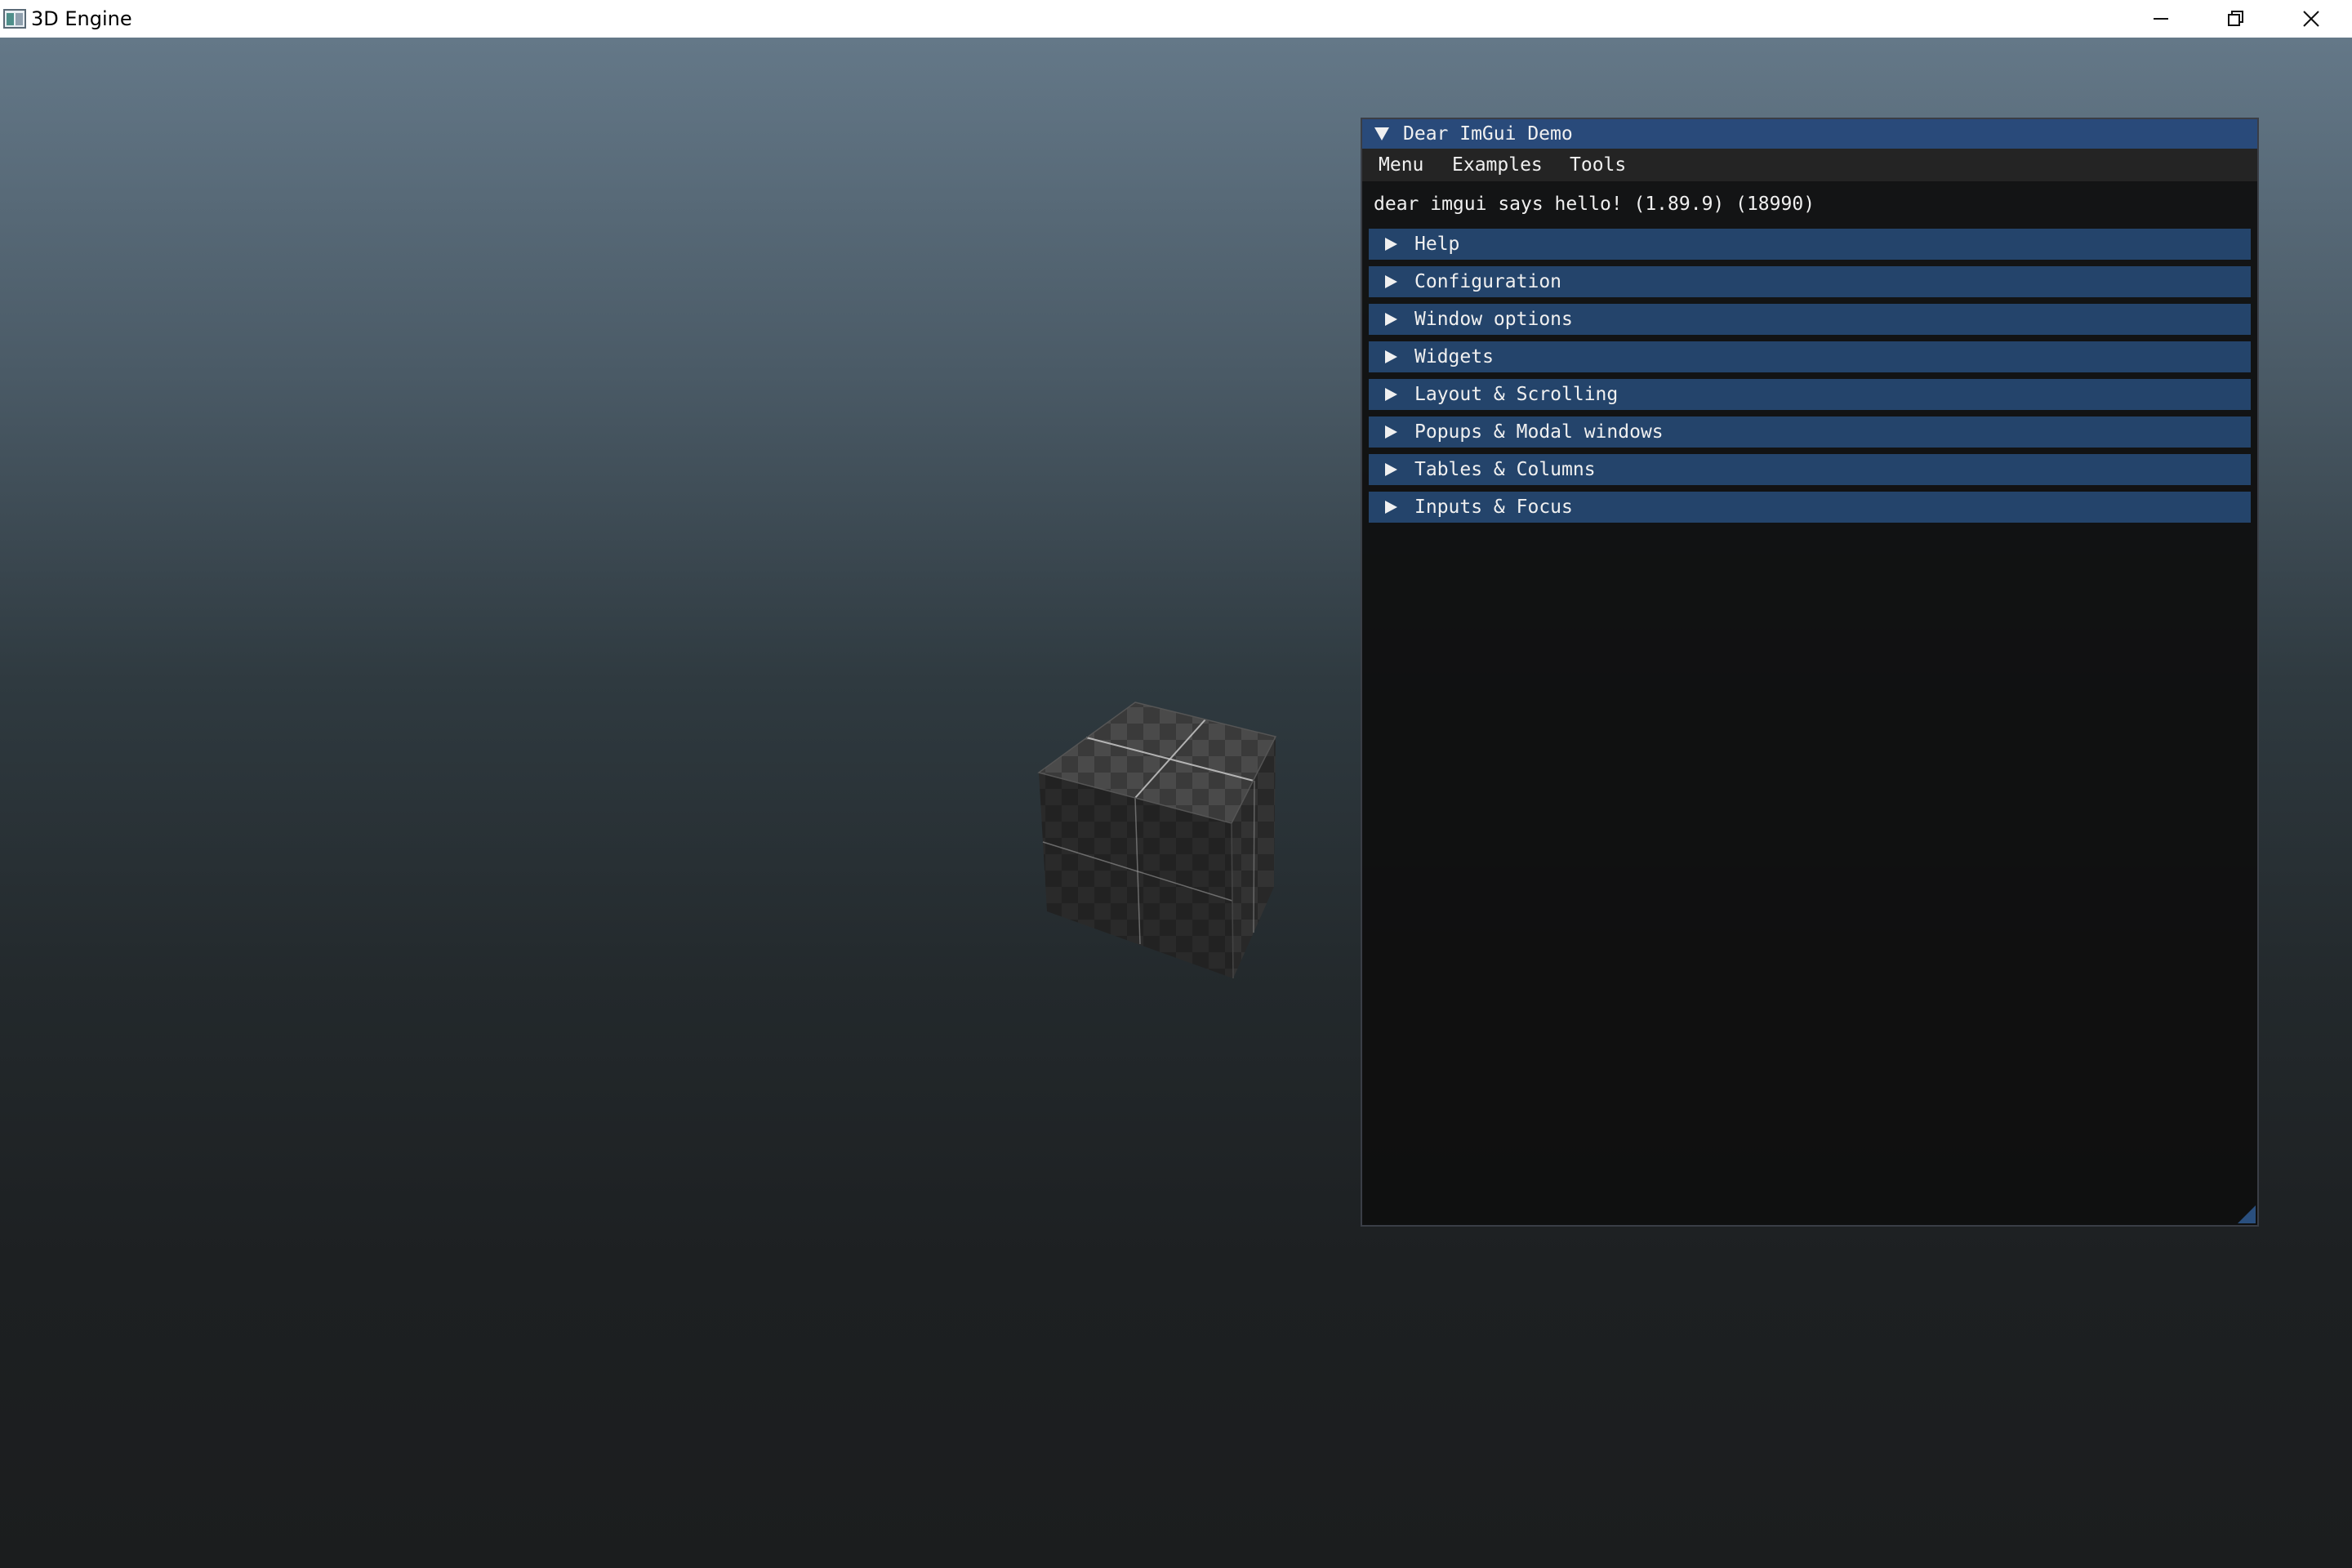  What do you see at coordinates (1809, 165) in the screenshot?
I see `imgui-menubar: Menu Examples Tools` at bounding box center [1809, 165].